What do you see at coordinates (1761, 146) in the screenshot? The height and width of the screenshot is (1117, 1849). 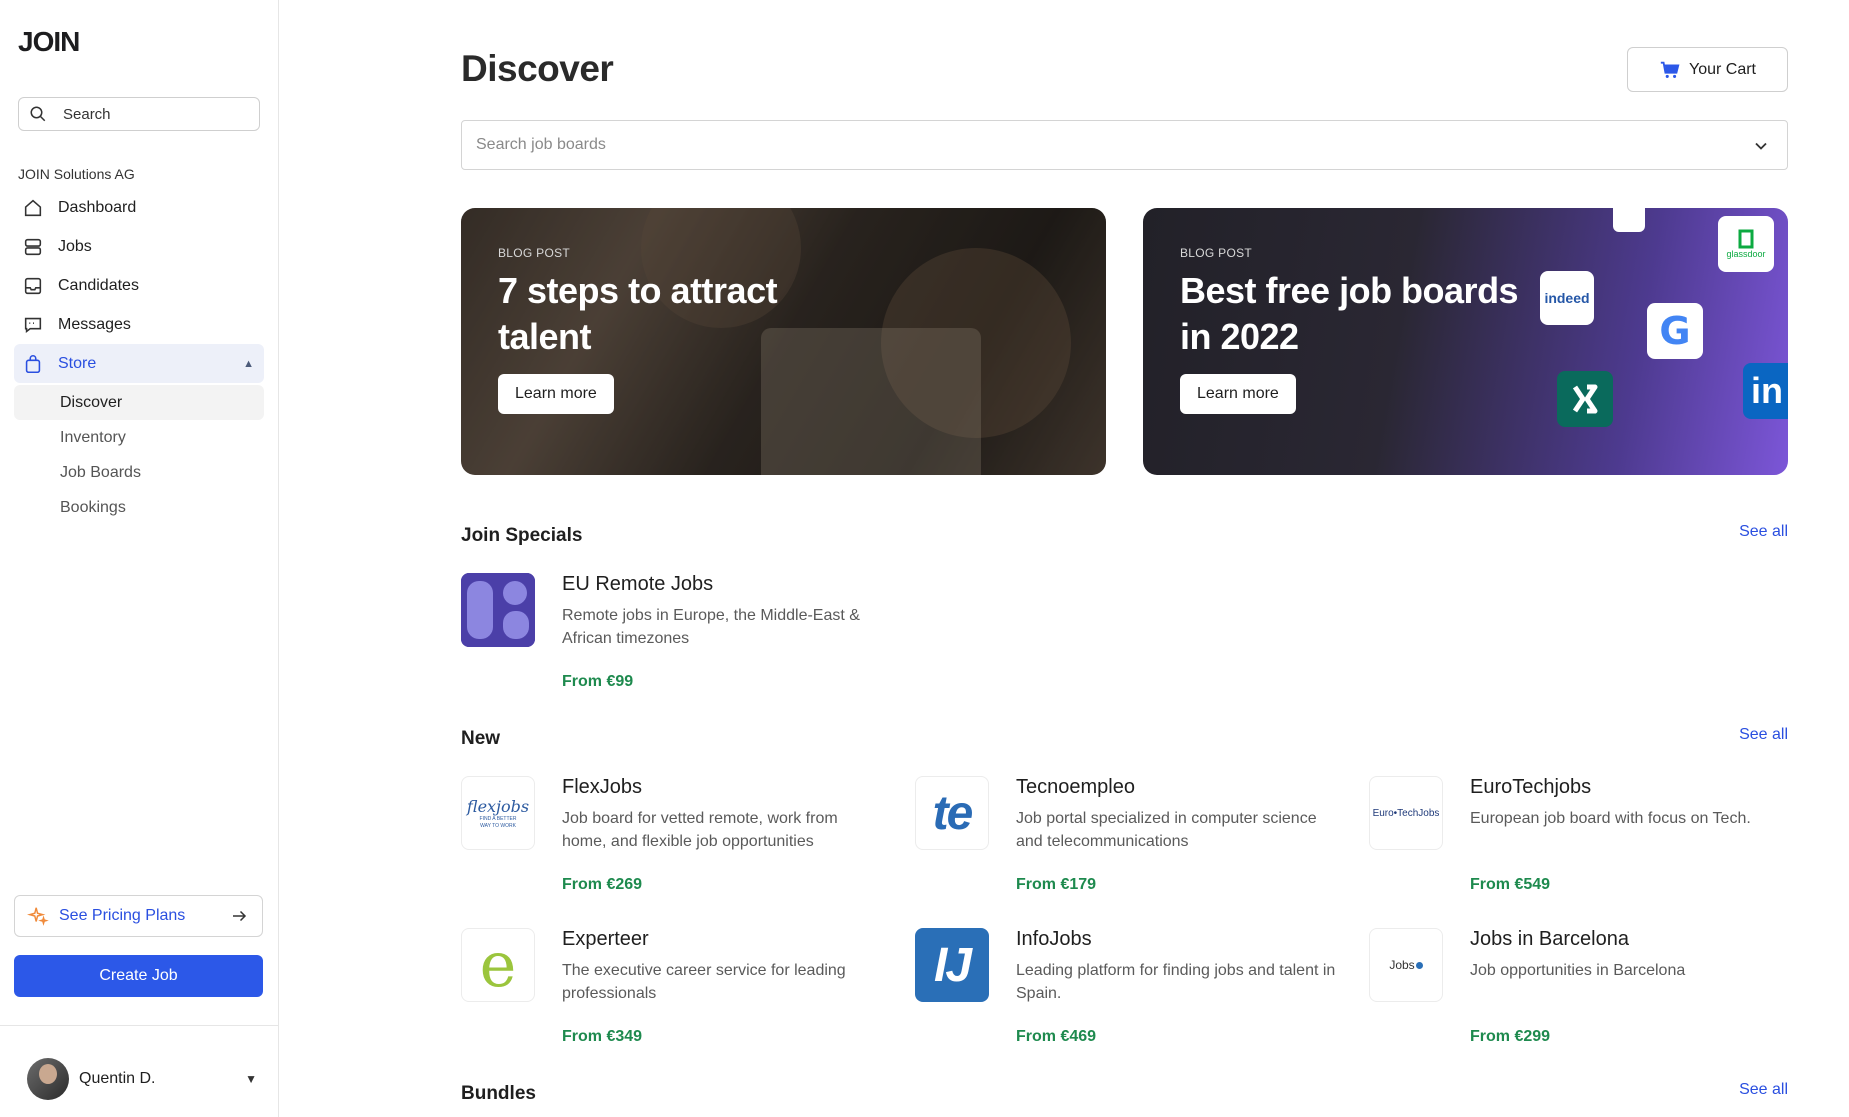 I see `chevron-down-icon` at bounding box center [1761, 146].